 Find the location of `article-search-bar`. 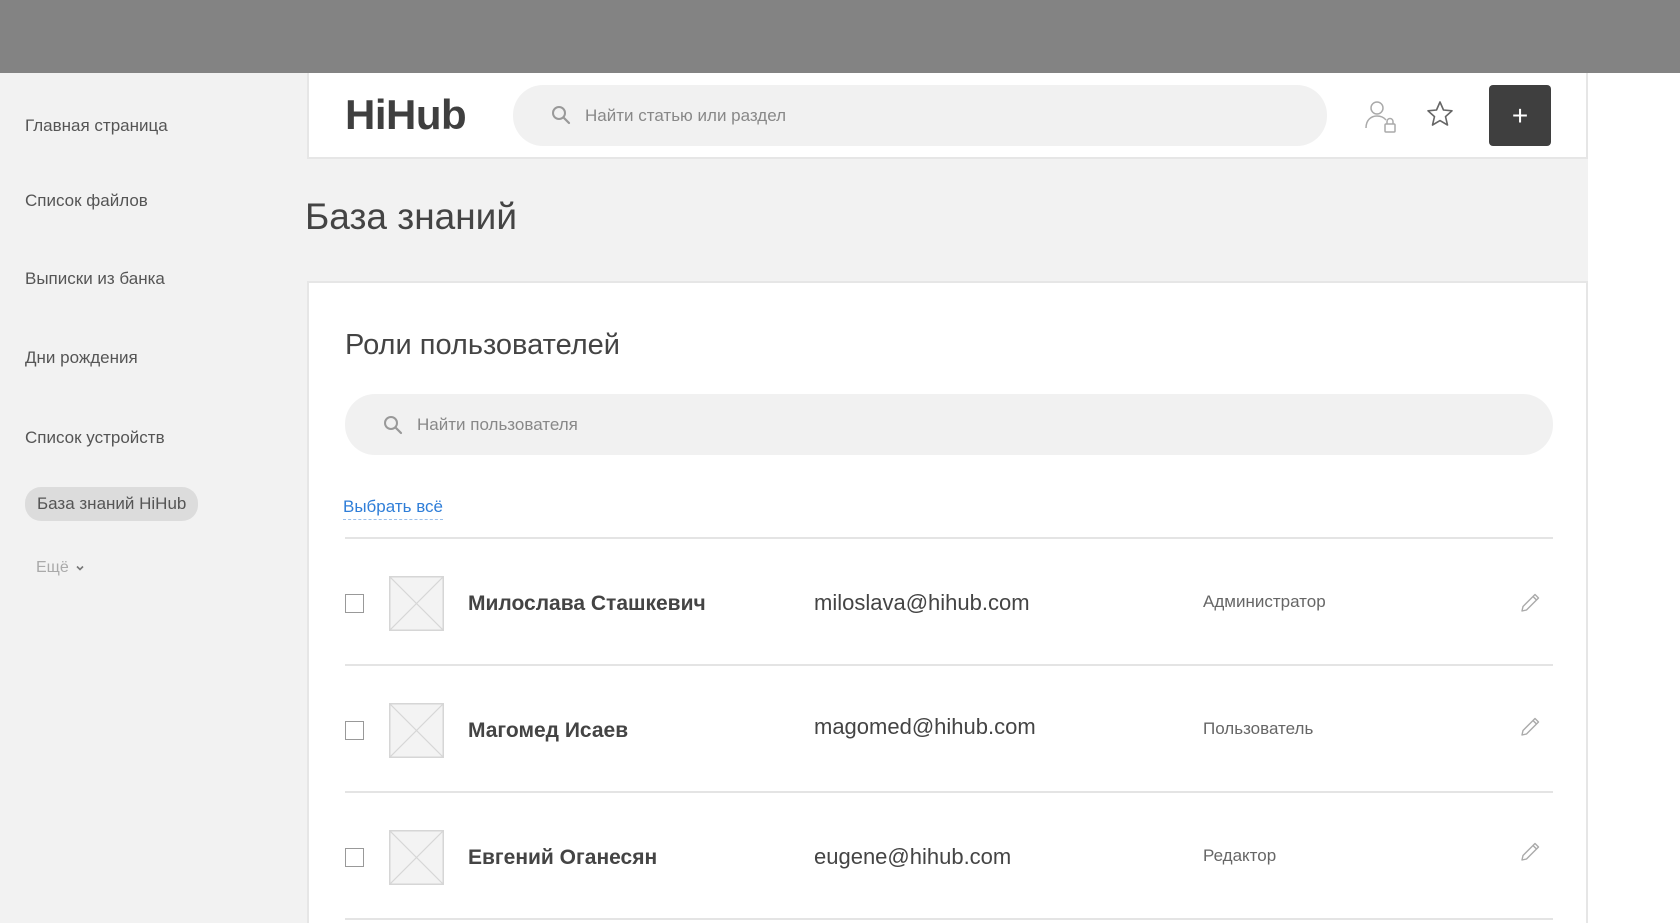

article-search-bar is located at coordinates (920, 115).